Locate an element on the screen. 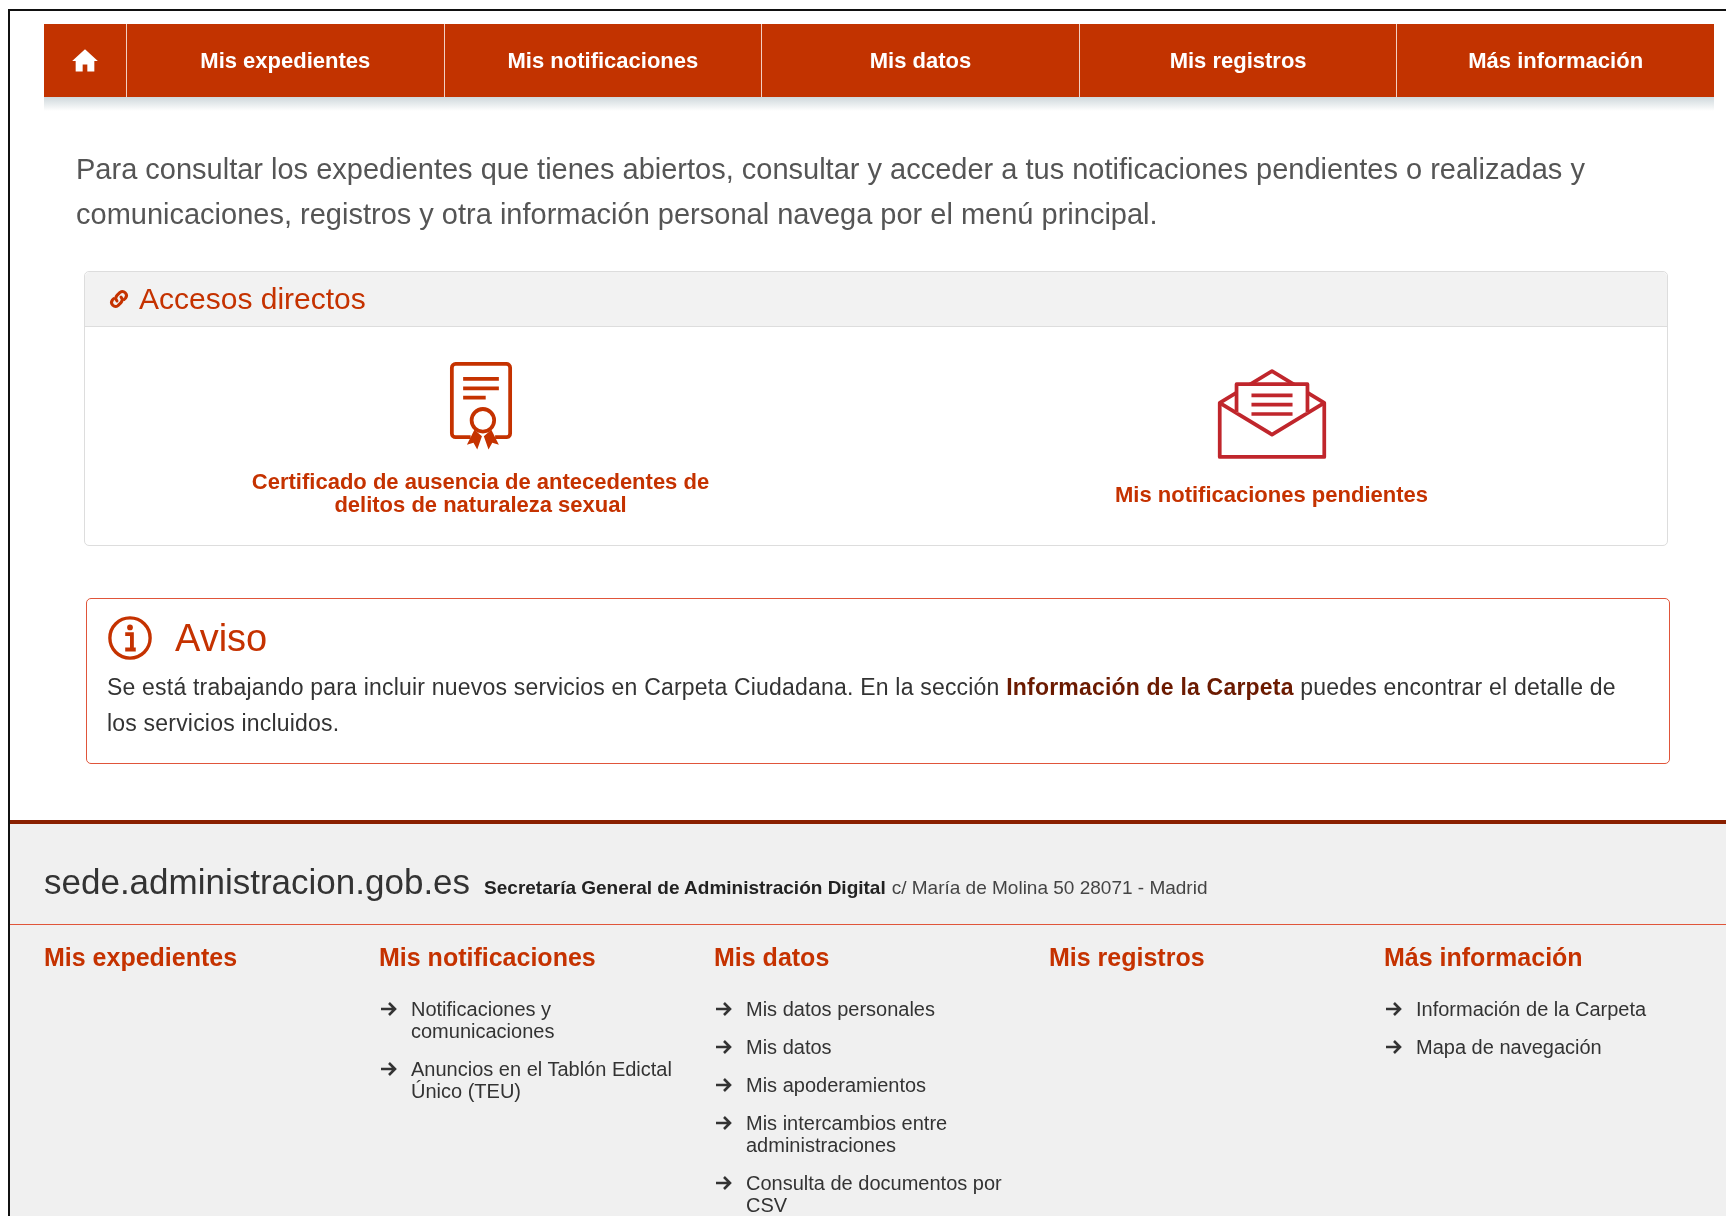 This screenshot has width=1726, height=1216. footer-heading-link: Mis notificaciones is located at coordinates (487, 957).